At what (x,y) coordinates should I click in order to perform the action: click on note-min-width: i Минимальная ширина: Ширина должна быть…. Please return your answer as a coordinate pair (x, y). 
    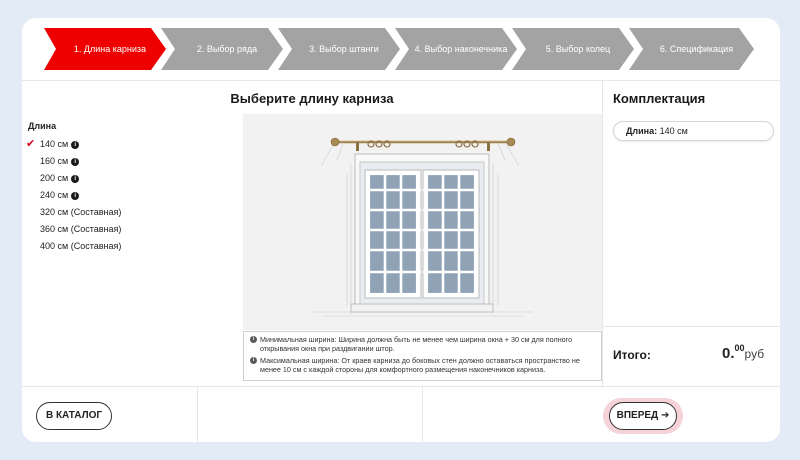
    Looking at the image, I should click on (422, 344).